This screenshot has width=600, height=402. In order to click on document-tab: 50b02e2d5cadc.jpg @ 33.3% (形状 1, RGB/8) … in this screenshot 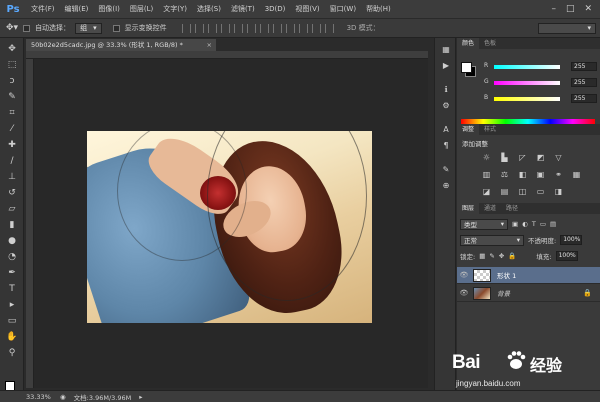, I will do `click(121, 45)`.